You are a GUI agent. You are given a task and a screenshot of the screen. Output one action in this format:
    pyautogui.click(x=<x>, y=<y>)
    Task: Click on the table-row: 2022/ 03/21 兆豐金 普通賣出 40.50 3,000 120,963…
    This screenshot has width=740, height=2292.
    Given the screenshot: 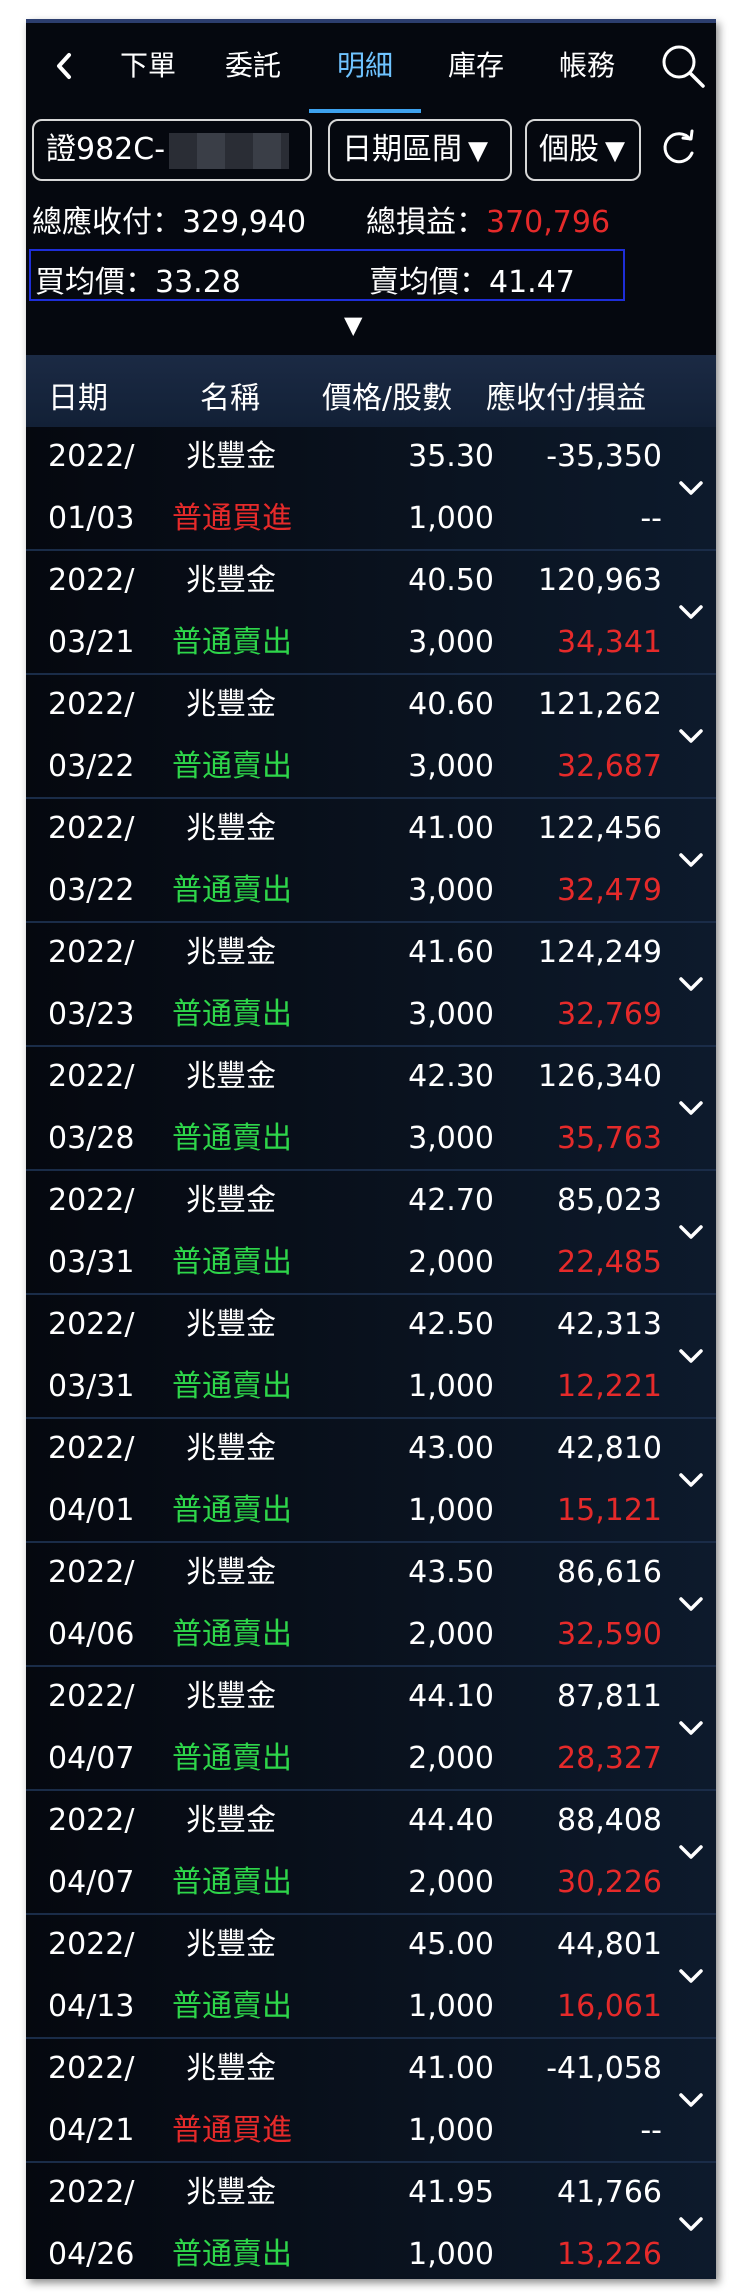 What is the action you would take?
    pyautogui.click(x=371, y=613)
    